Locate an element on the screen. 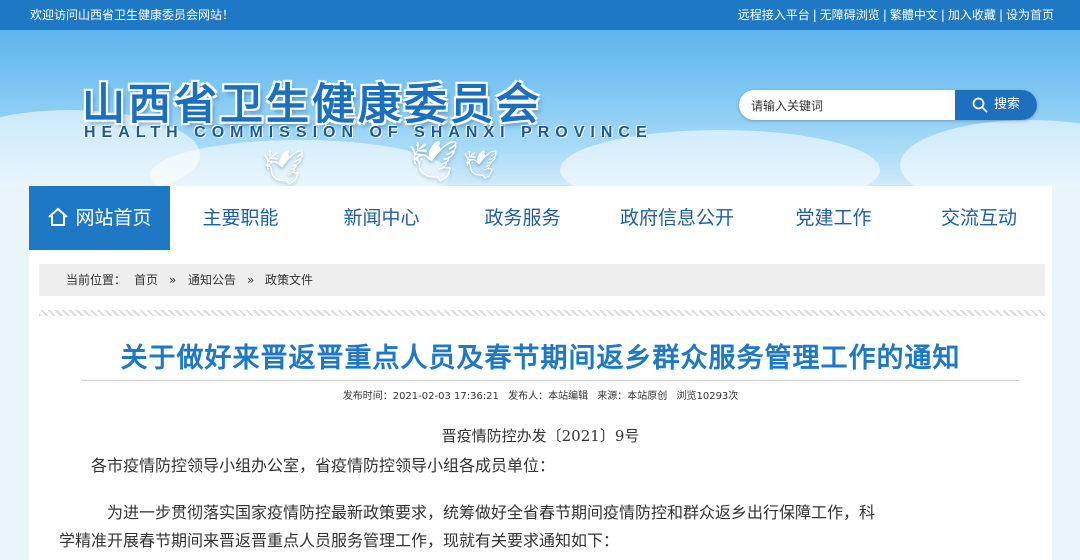 The width and height of the screenshot is (1080, 560). source: 来源：本站原创 is located at coordinates (632, 396).